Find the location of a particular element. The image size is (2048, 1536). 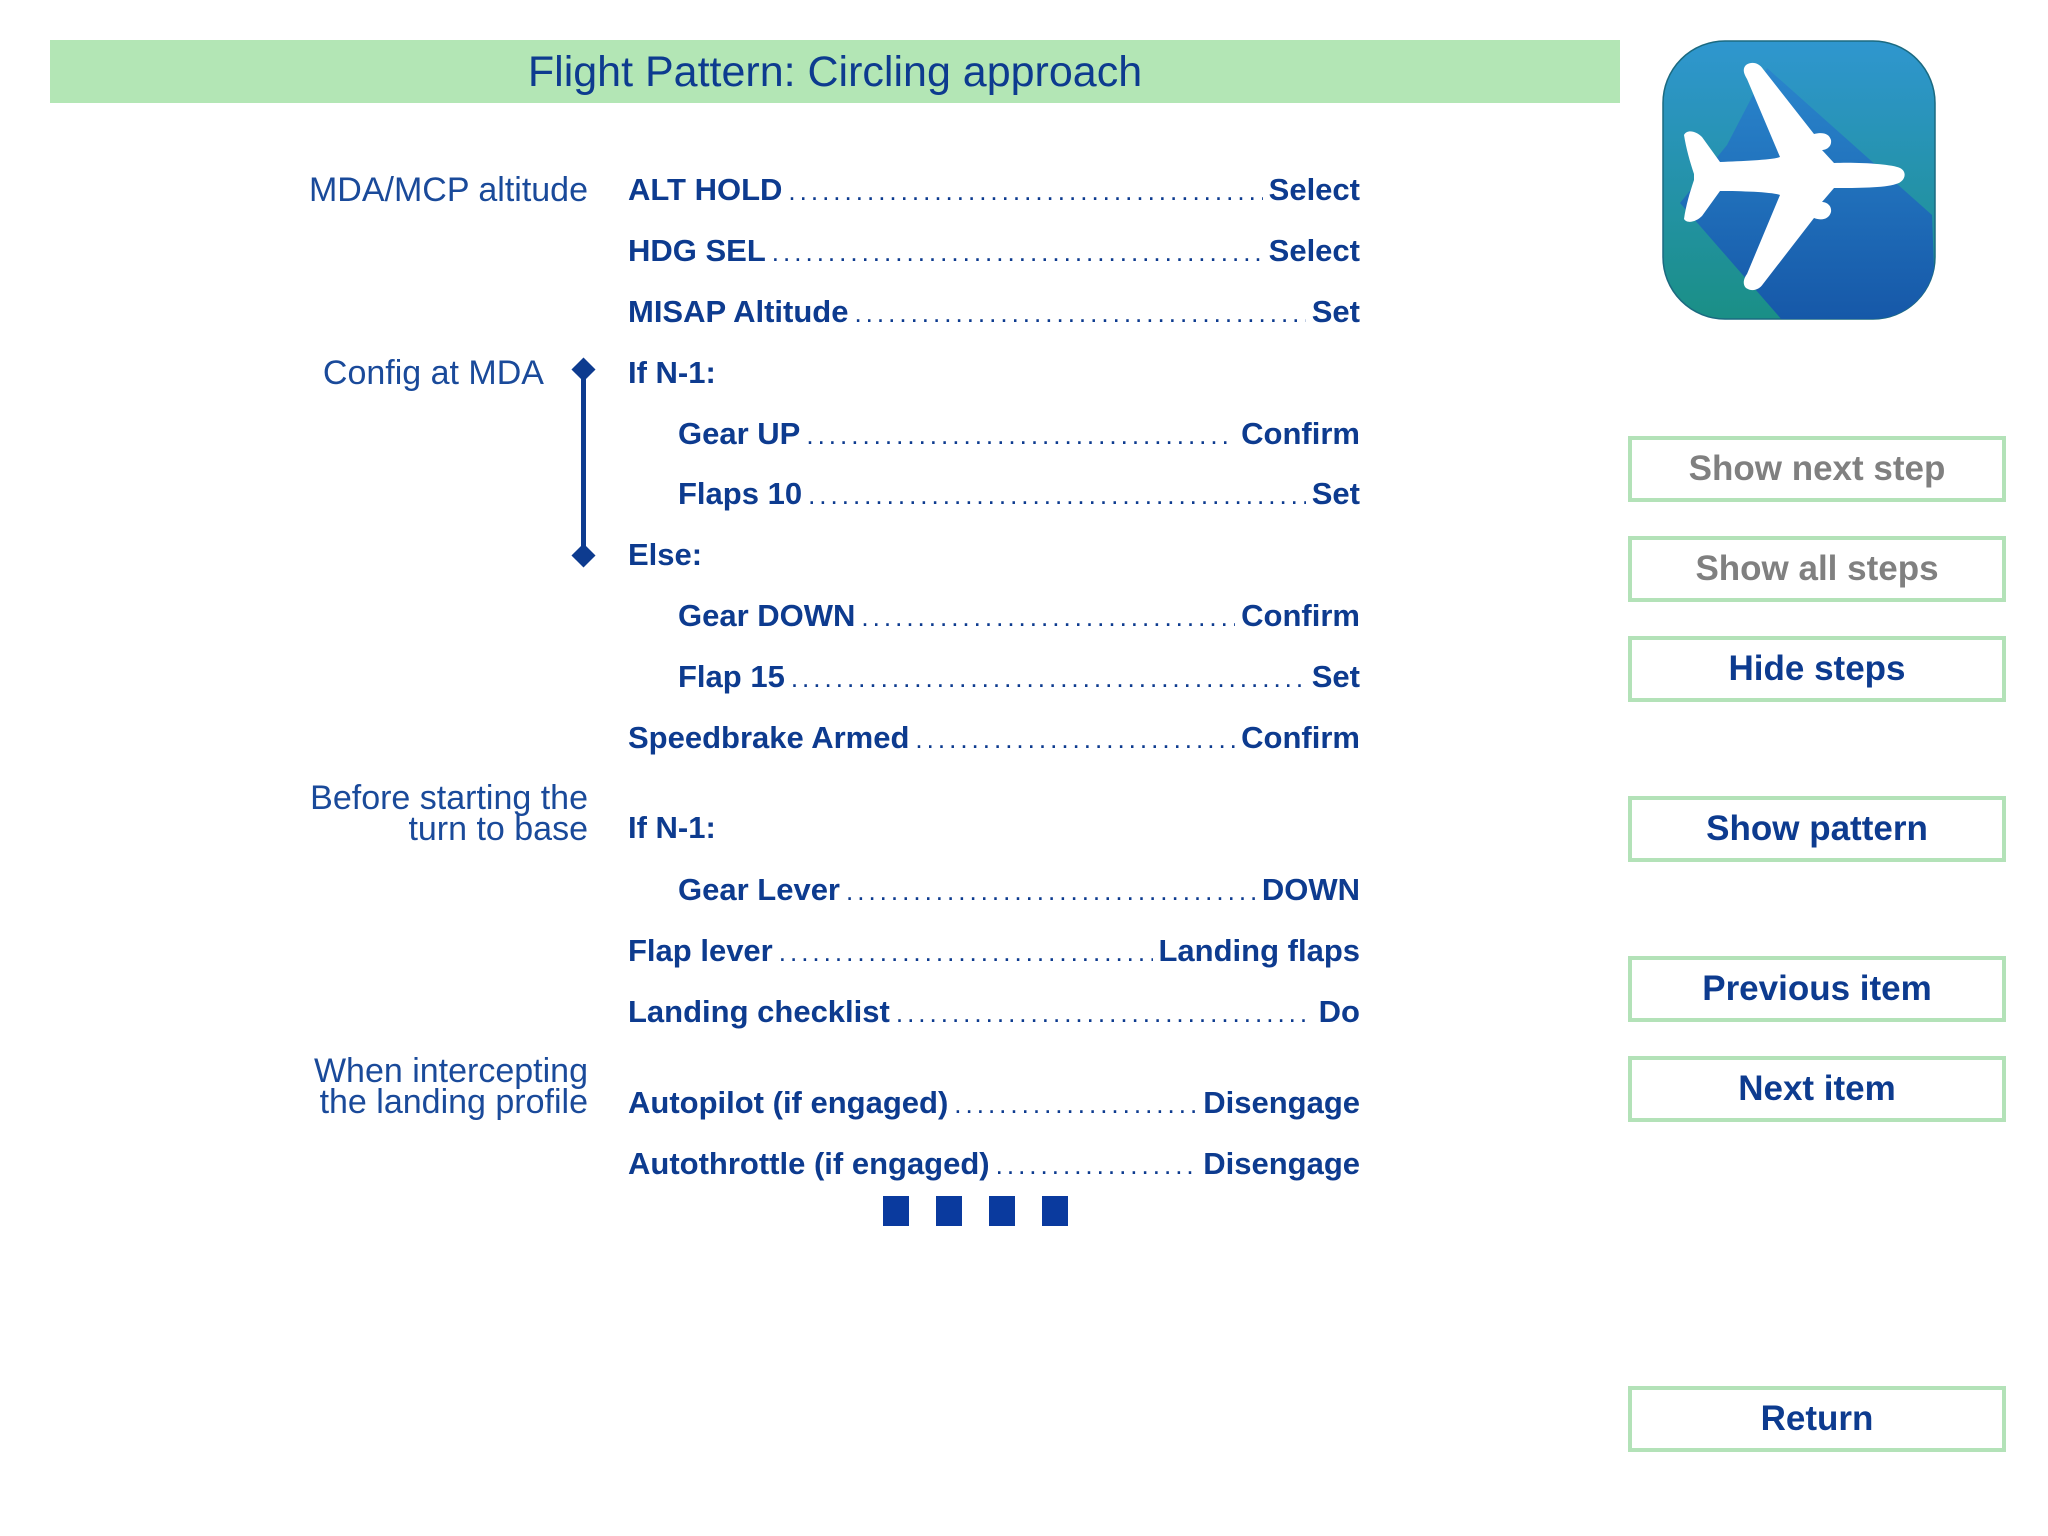

checklist-item: Gear UP is located at coordinates (739, 433).